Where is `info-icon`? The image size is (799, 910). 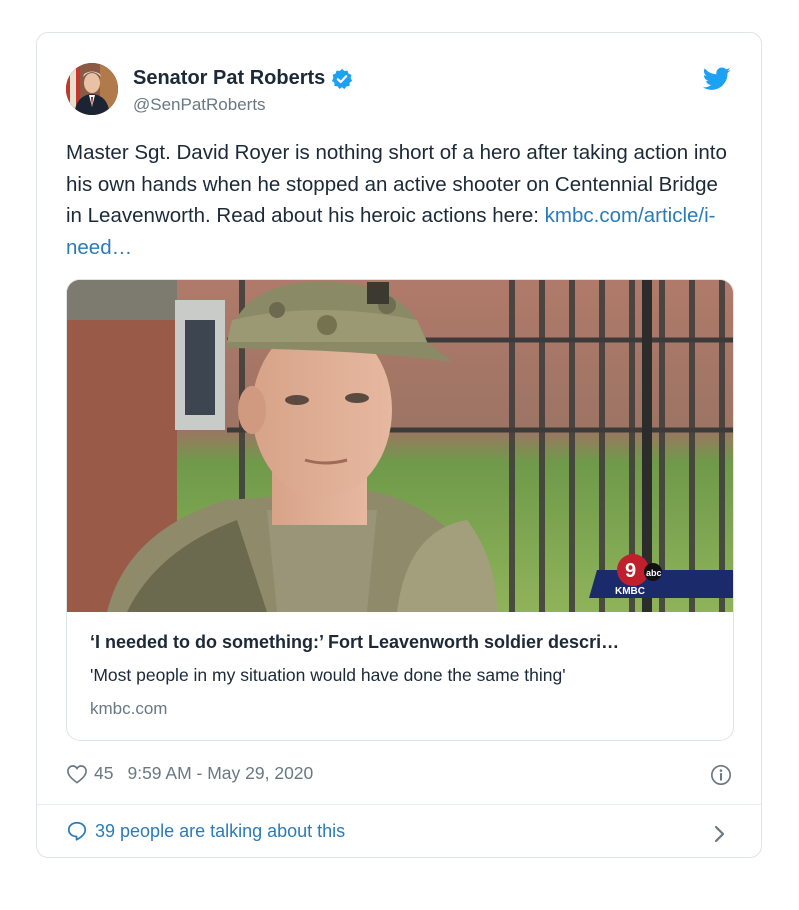 info-icon is located at coordinates (721, 775).